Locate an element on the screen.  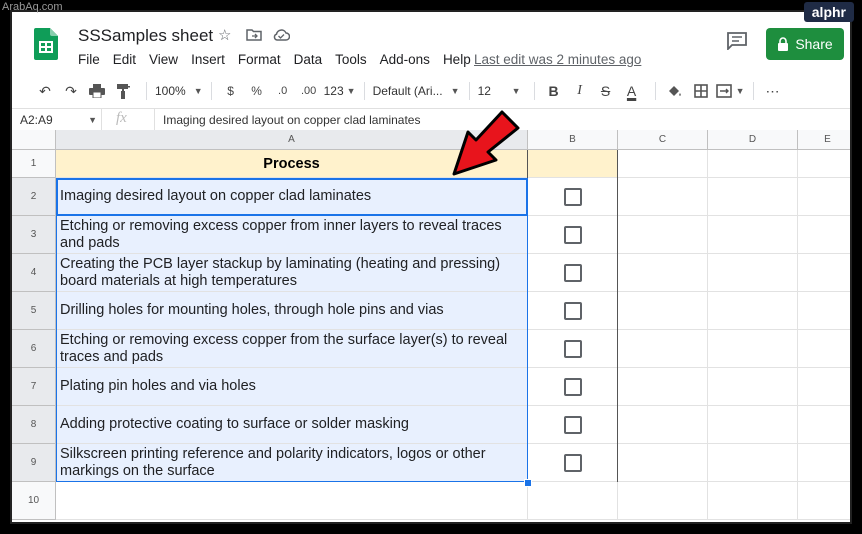
row-header: 3 is located at coordinates (34, 235).